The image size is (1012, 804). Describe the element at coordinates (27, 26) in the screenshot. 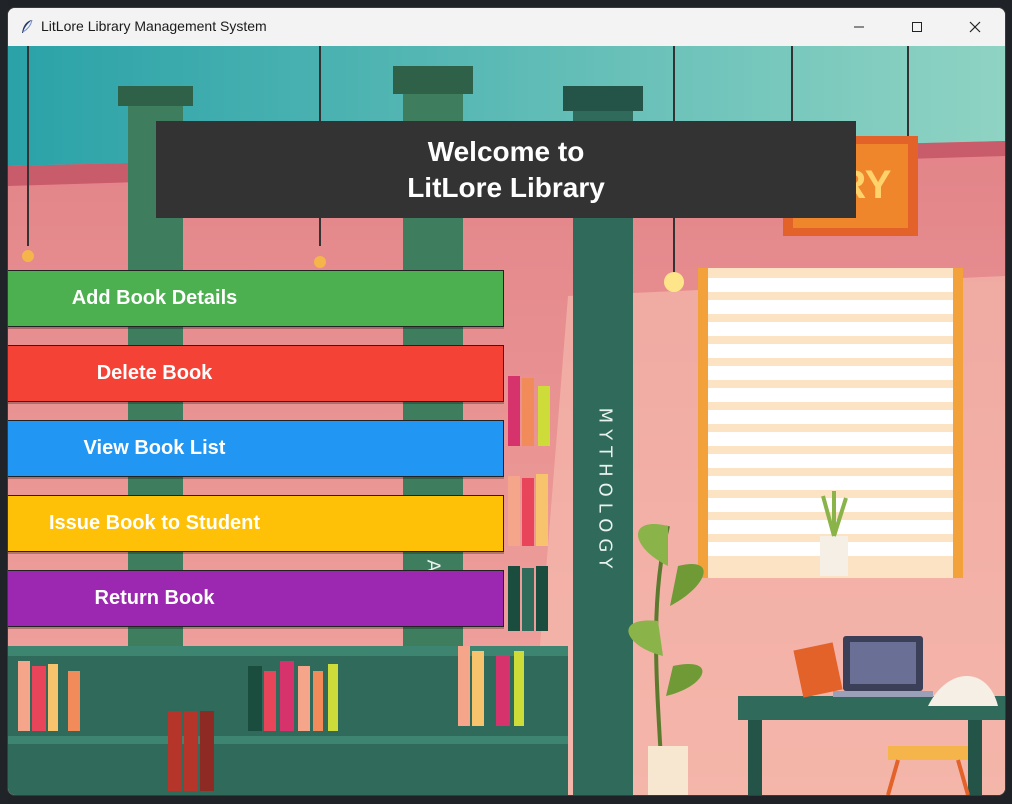

I see `feather-icon` at that location.